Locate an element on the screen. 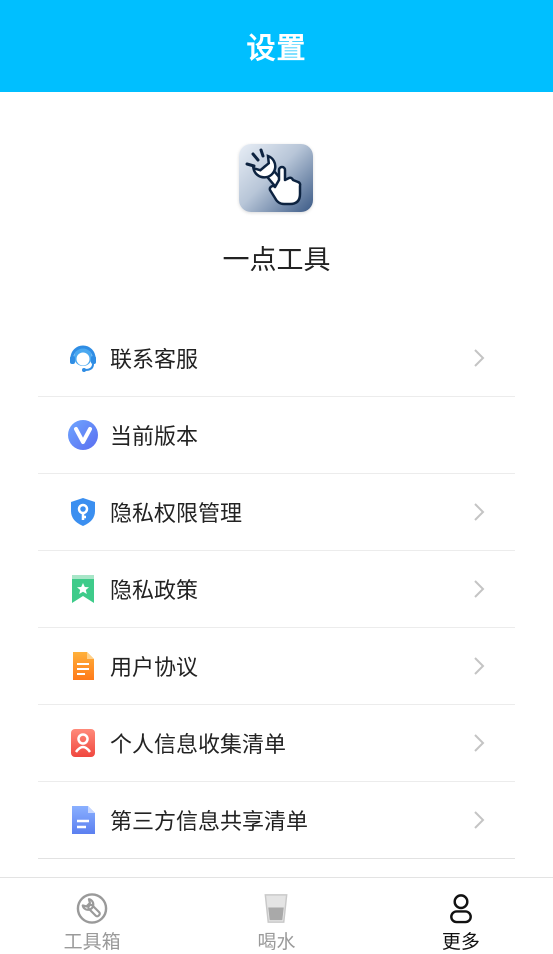 The image size is (553, 954). menu-item-user-agreement: 用户协议 is located at coordinates (276, 666).